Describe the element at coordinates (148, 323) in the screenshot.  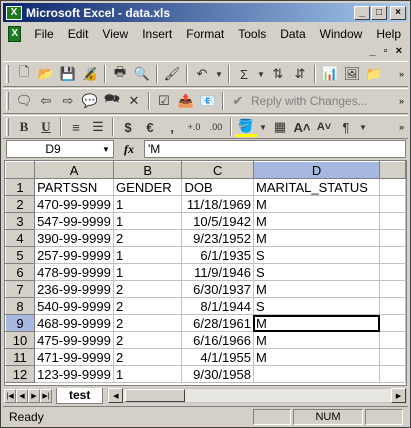
I see `cell-b9: 2` at that location.